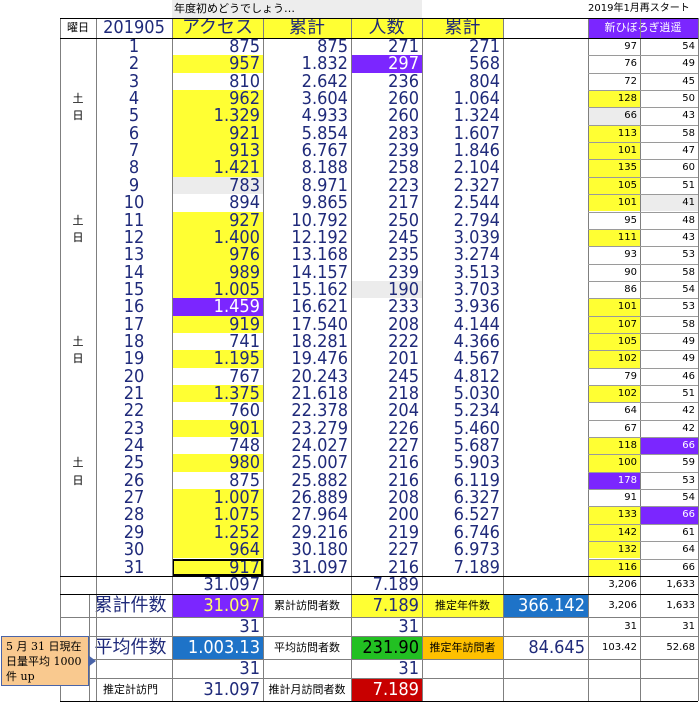 This screenshot has width=700, height=727. I want to click on day-cell: 24, so click(134, 445).